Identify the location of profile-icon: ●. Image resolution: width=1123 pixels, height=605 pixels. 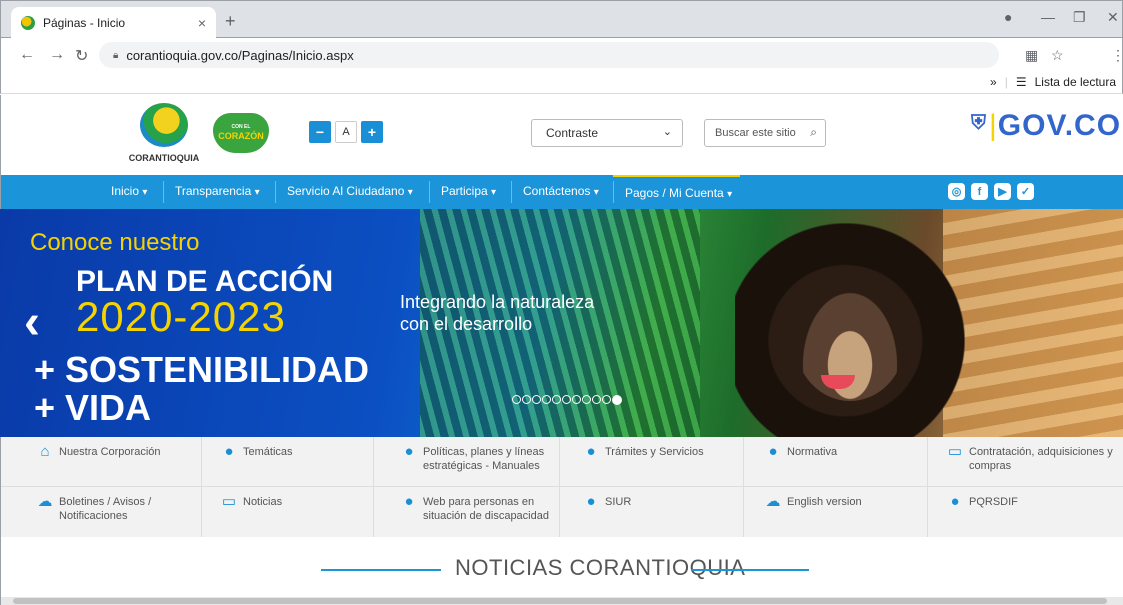
(1008, 17).